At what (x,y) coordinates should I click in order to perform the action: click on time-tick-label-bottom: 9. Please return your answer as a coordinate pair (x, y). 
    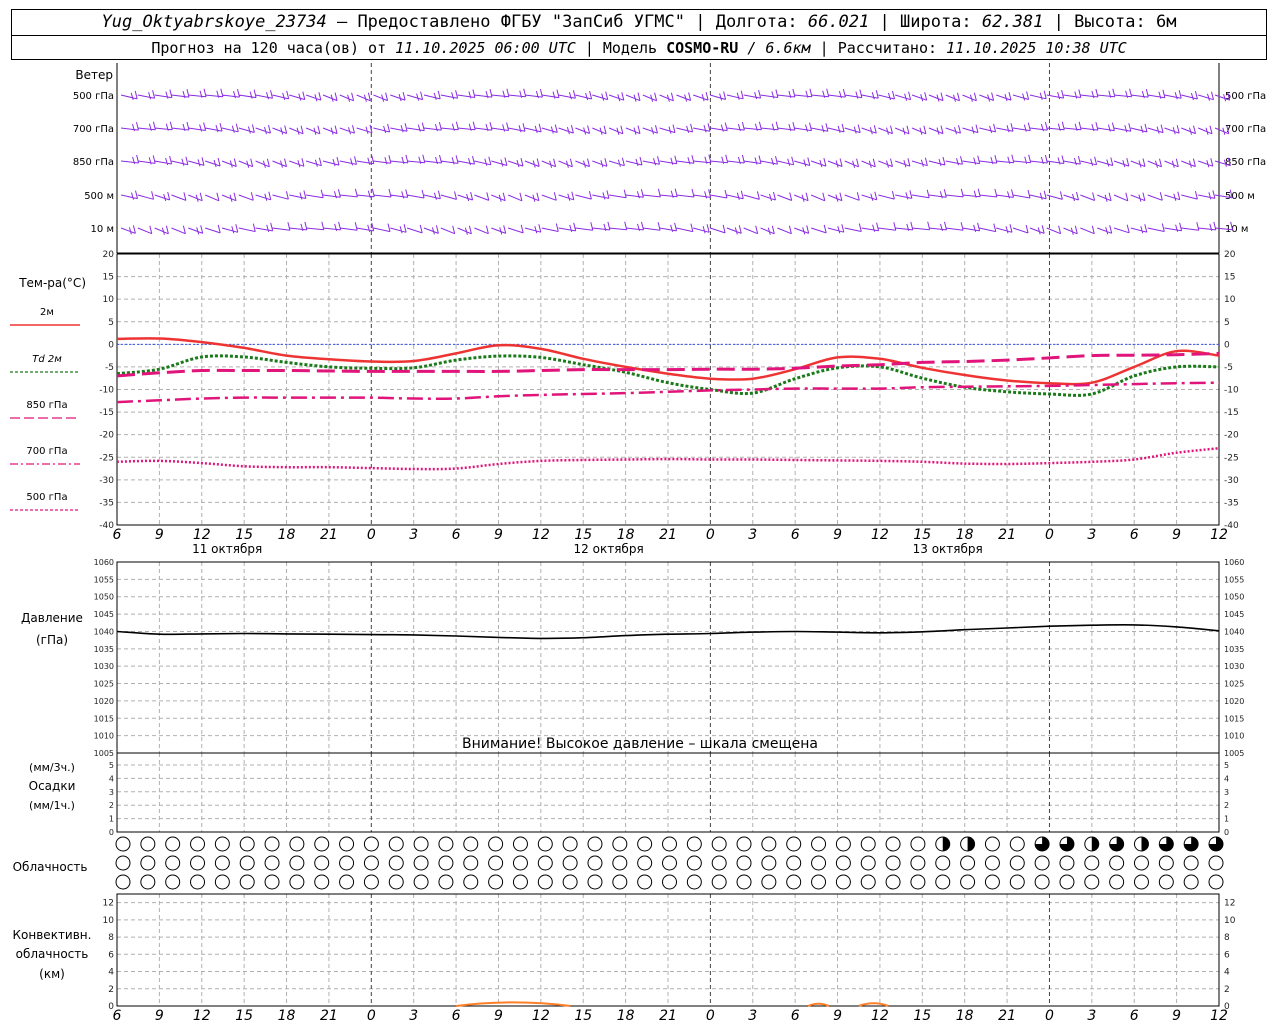
    Looking at the image, I should click on (1176, 1016).